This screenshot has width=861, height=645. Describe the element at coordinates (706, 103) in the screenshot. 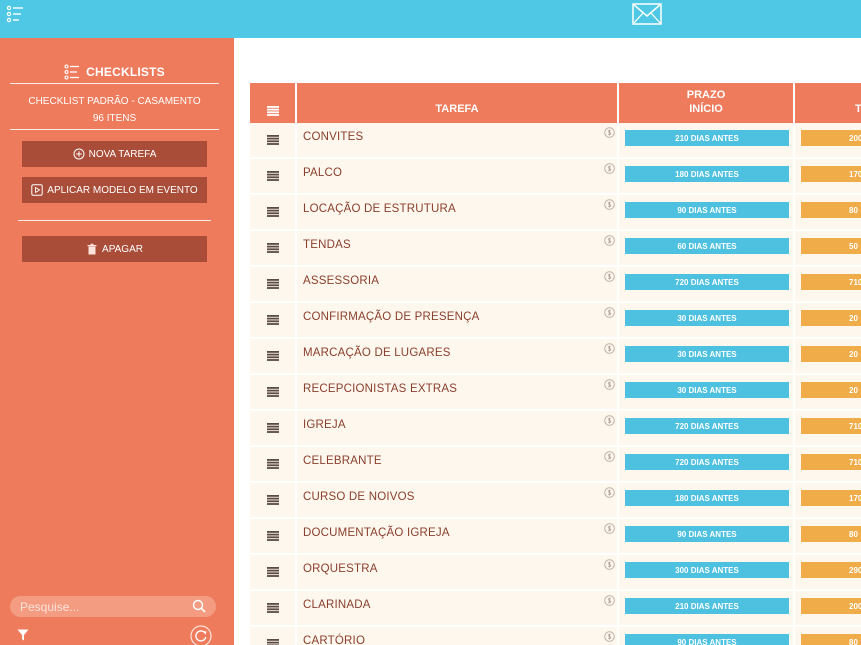

I see `header-prazo: PRAZO INÍCIO` at that location.